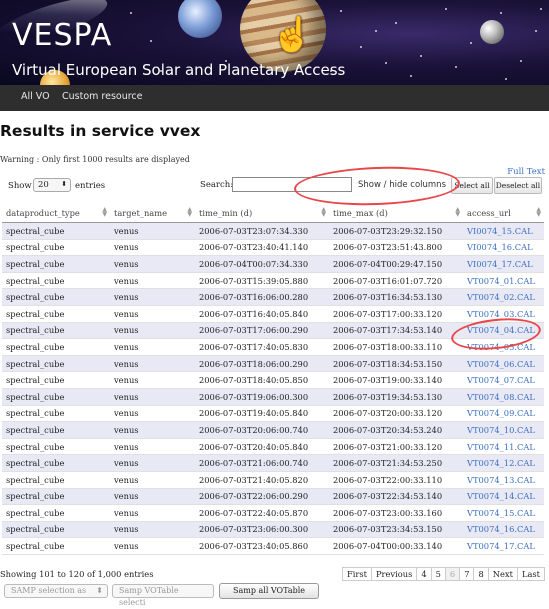 This screenshot has height=609, width=549. Describe the element at coordinates (503, 414) in the screenshot. I see `cell-access-url: VT0074_09.CAL` at that location.